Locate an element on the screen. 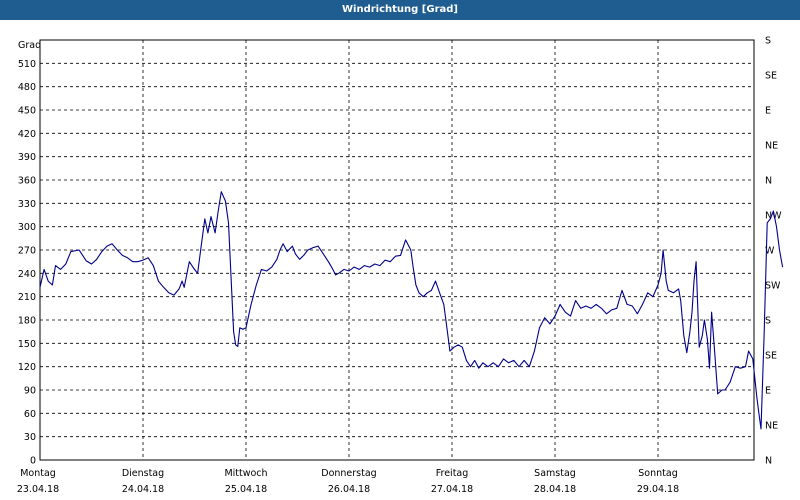 Image resolution: width=800 pixels, height=500 pixels. x-tick-day: Dienstag is located at coordinates (143, 473).